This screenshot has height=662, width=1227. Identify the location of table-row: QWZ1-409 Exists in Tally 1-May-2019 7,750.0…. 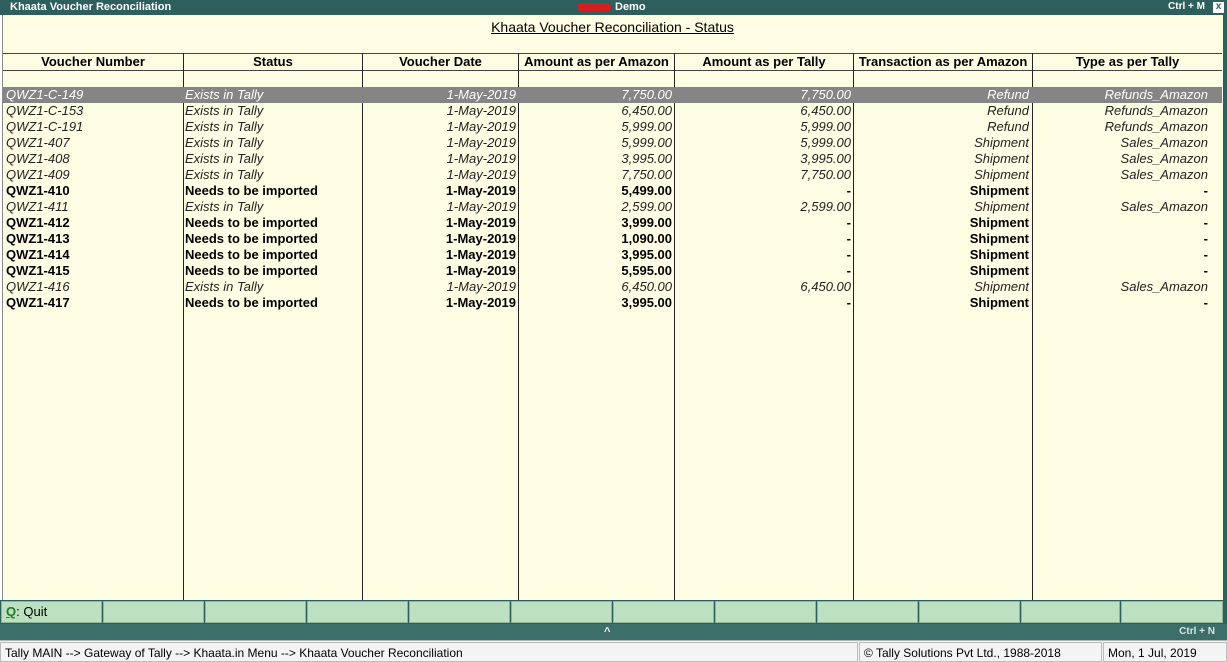
(612, 175).